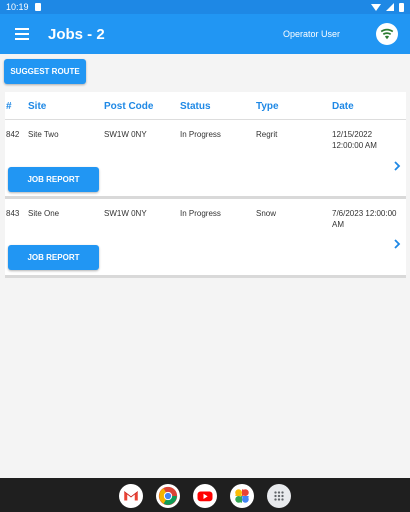  I want to click on job-type: Snow, so click(266, 213).